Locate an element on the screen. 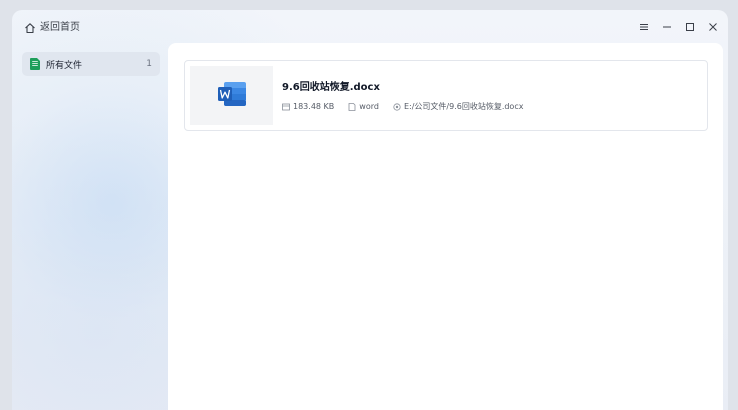 The width and height of the screenshot is (738, 410). close-icon is located at coordinates (713, 27).